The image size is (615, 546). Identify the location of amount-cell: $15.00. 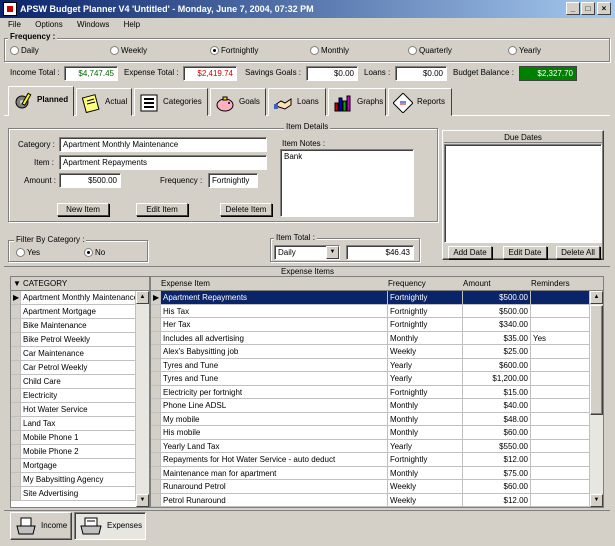
(497, 392).